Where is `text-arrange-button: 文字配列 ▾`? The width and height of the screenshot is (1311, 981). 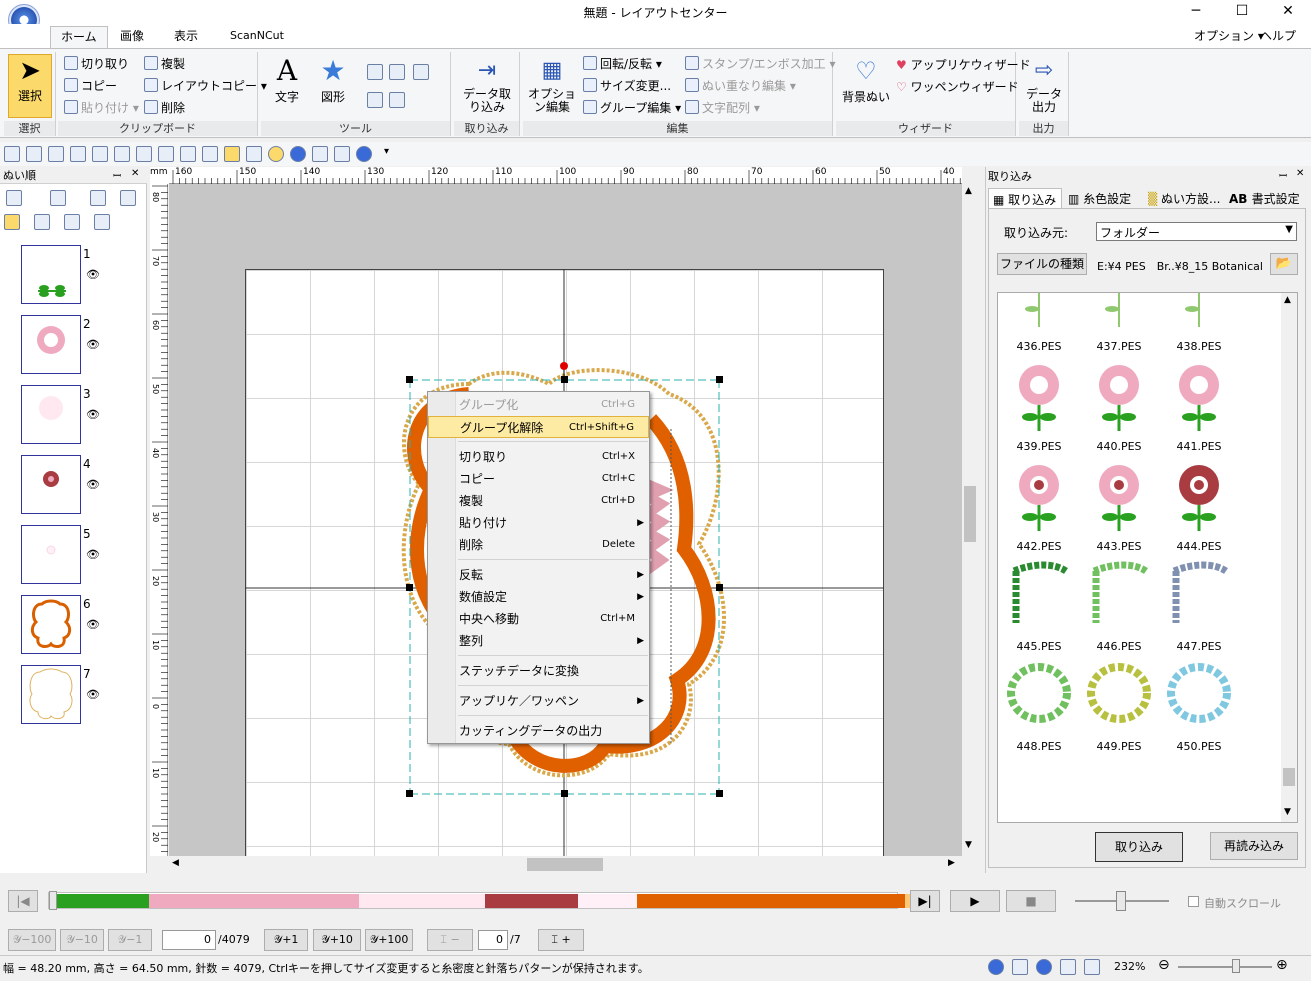
text-arrange-button: 文字配列 ▾ is located at coordinates (722, 107).